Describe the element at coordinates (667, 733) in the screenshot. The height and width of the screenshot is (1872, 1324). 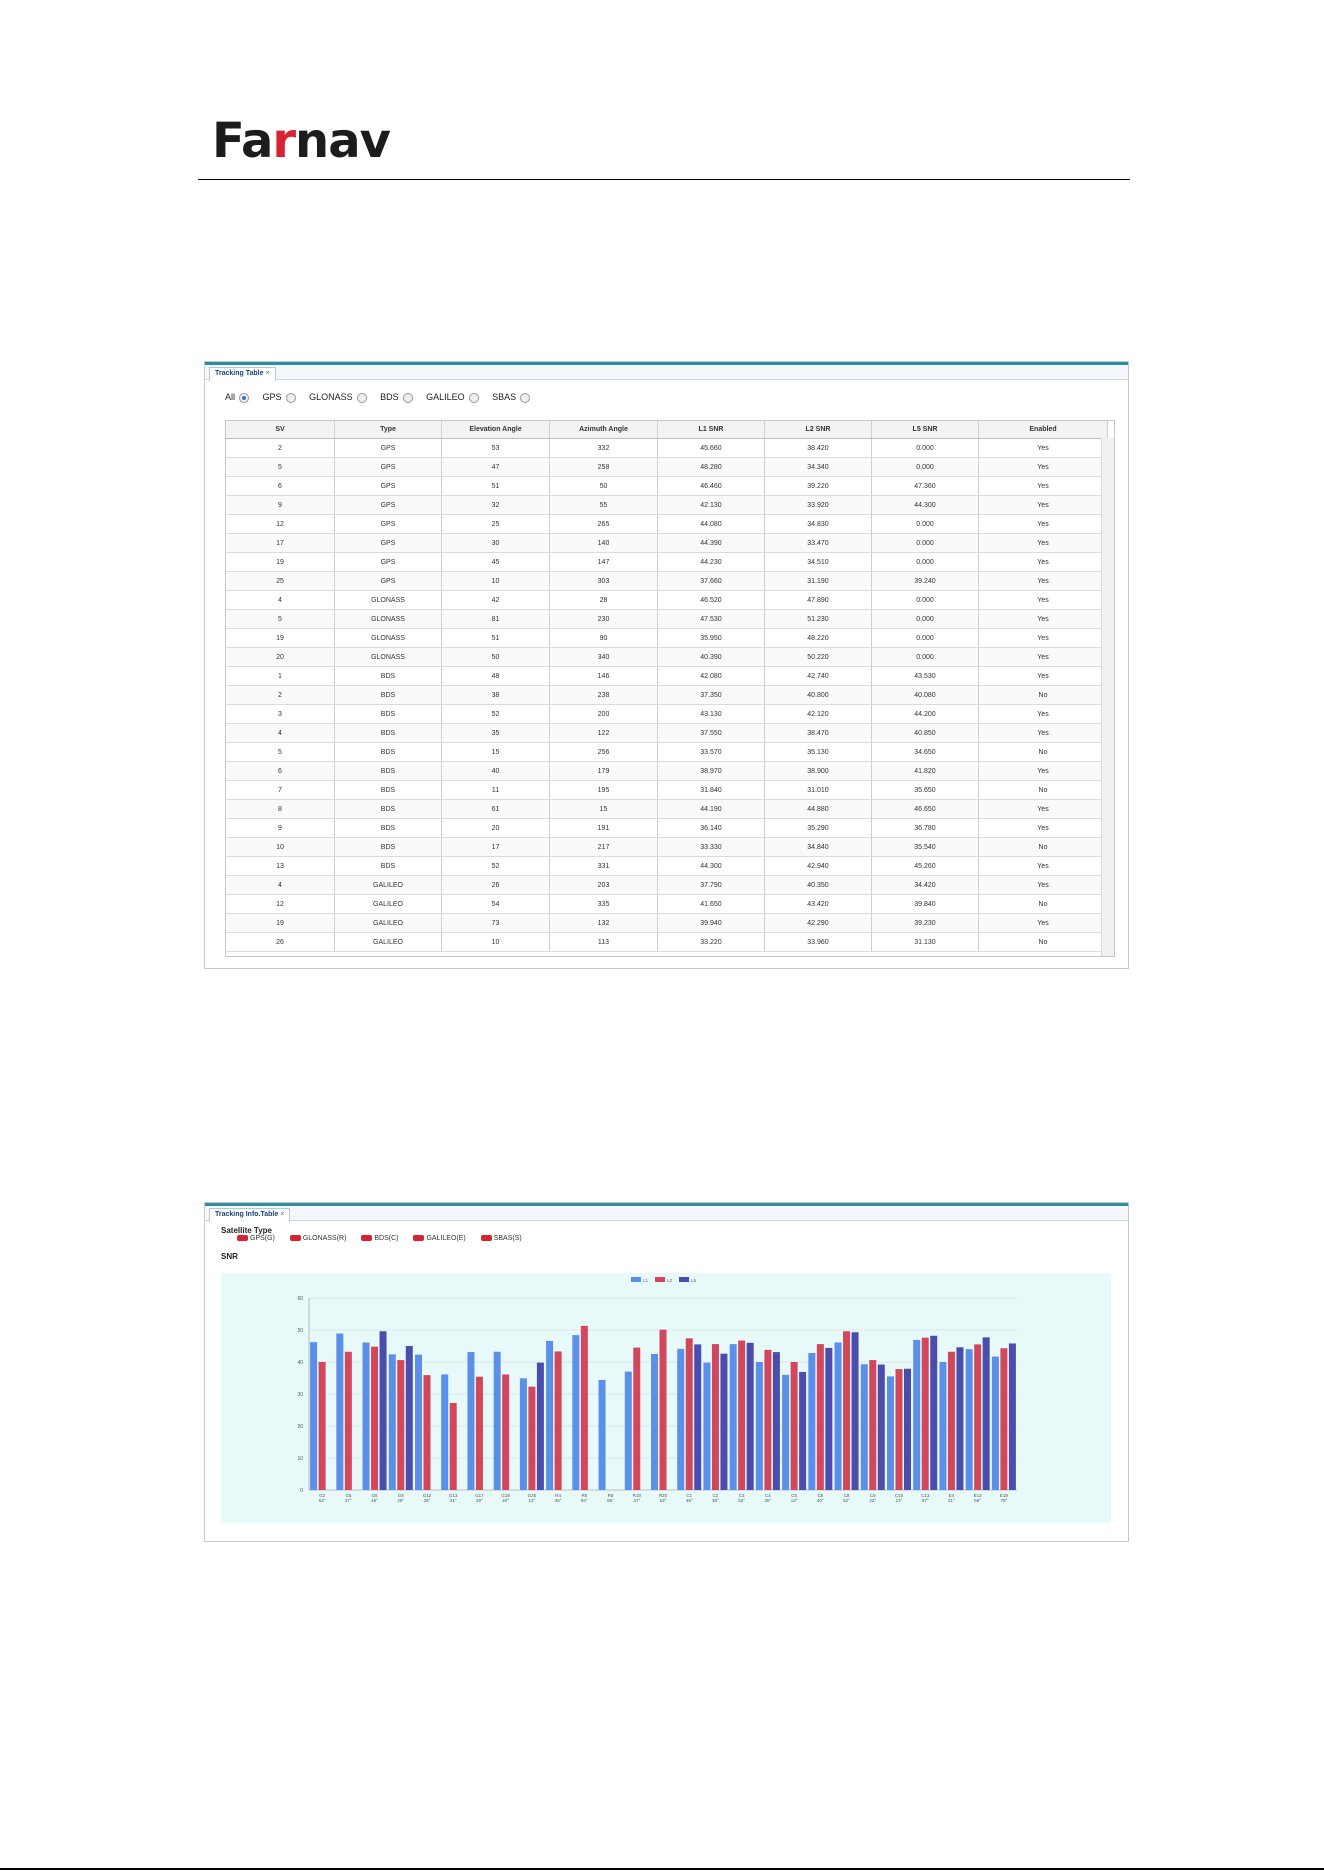
I see `table-row: 4 BDS 35 122 37.550 38.470 40.850 Yes` at that location.